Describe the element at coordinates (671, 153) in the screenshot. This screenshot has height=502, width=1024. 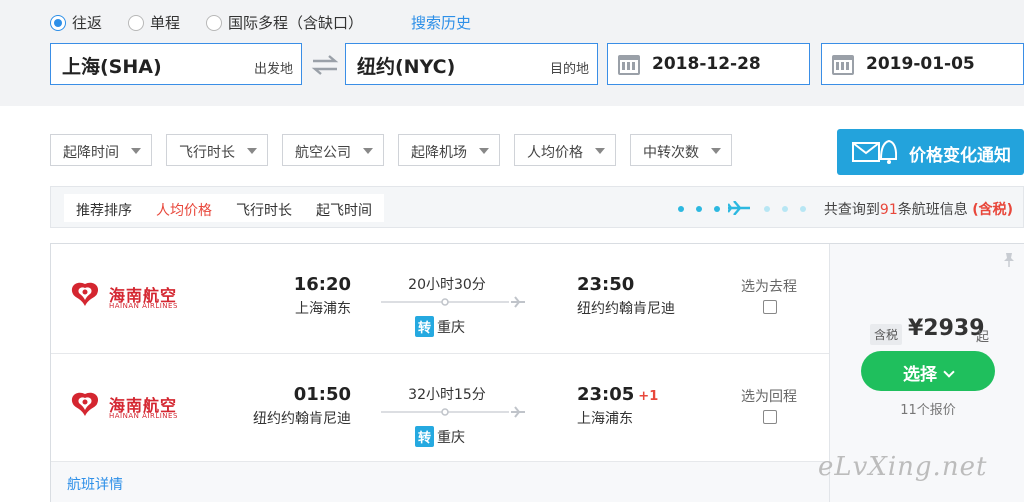
I see `filter-label: 中转次数` at that location.